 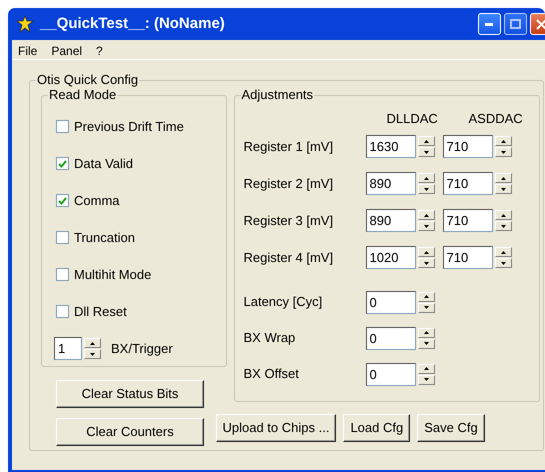 I want to click on app-icon, so click(x=25, y=24).